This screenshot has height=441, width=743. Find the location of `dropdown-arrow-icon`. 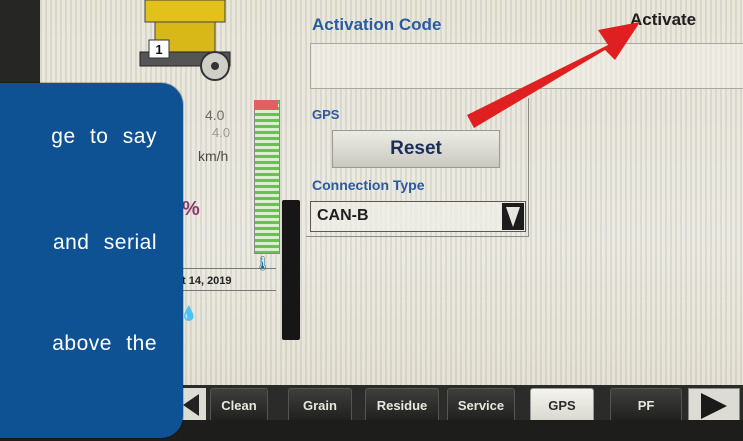

dropdown-arrow-icon is located at coordinates (513, 216).